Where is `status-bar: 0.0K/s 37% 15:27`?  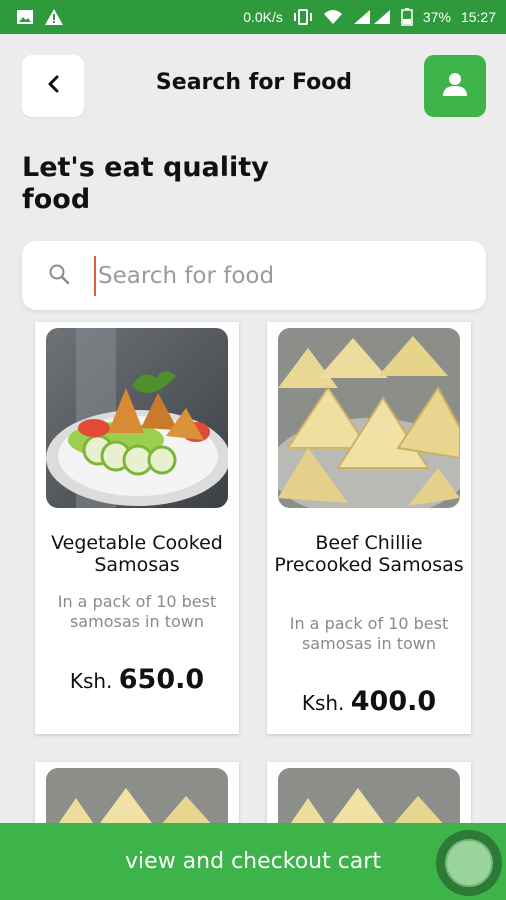
status-bar: 0.0K/s 37% 15:27 is located at coordinates (253, 17).